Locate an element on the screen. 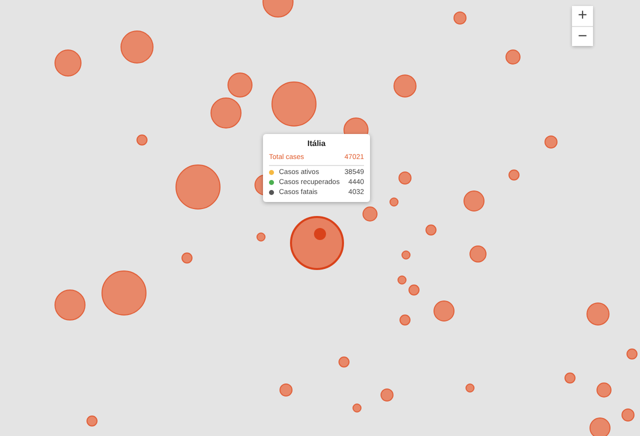 This screenshot has width=640, height=436. tooltip-title: Itália is located at coordinates (316, 143).